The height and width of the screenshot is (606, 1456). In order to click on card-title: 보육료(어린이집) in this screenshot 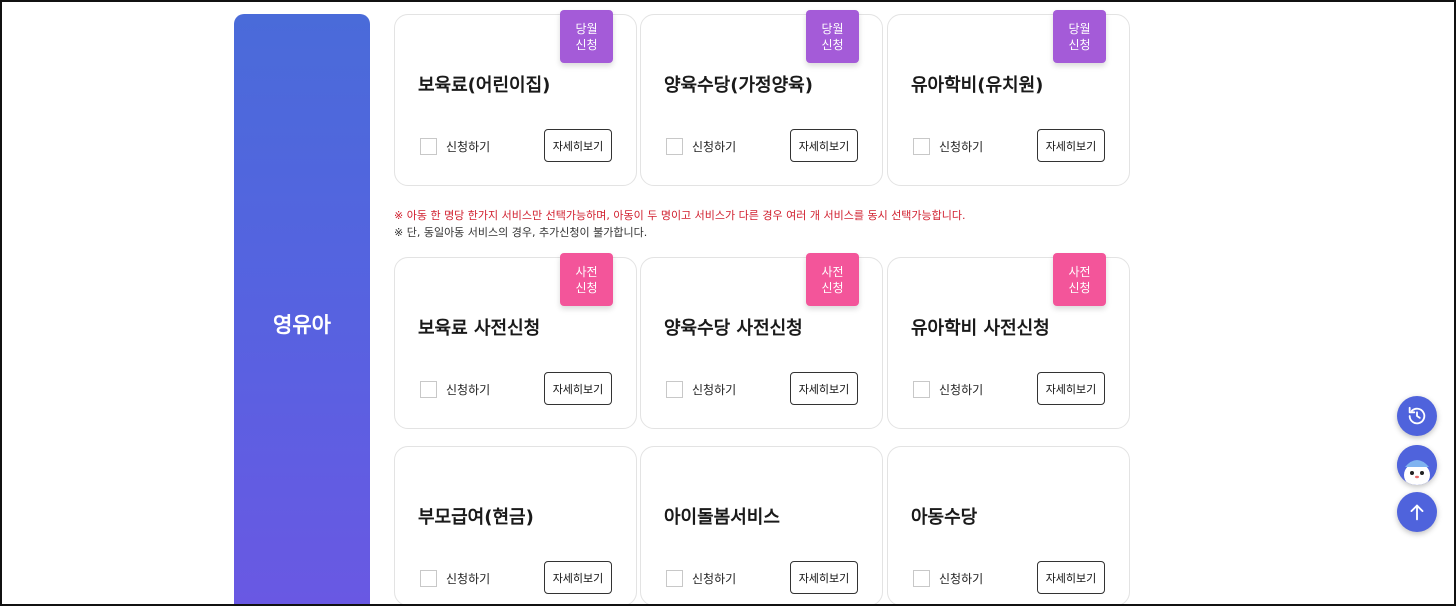, I will do `click(484, 85)`.